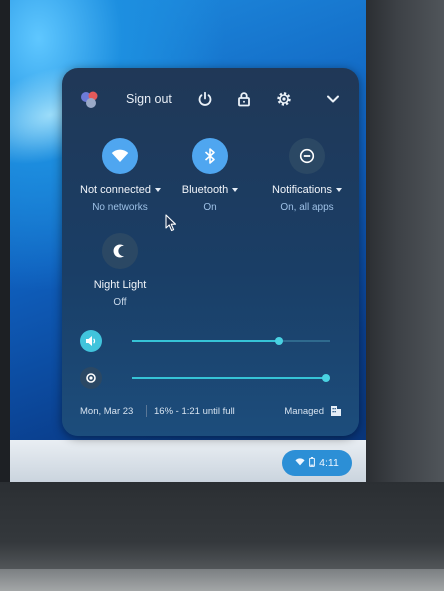  Describe the element at coordinates (284, 99) in the screenshot. I see `gear-icon` at that location.